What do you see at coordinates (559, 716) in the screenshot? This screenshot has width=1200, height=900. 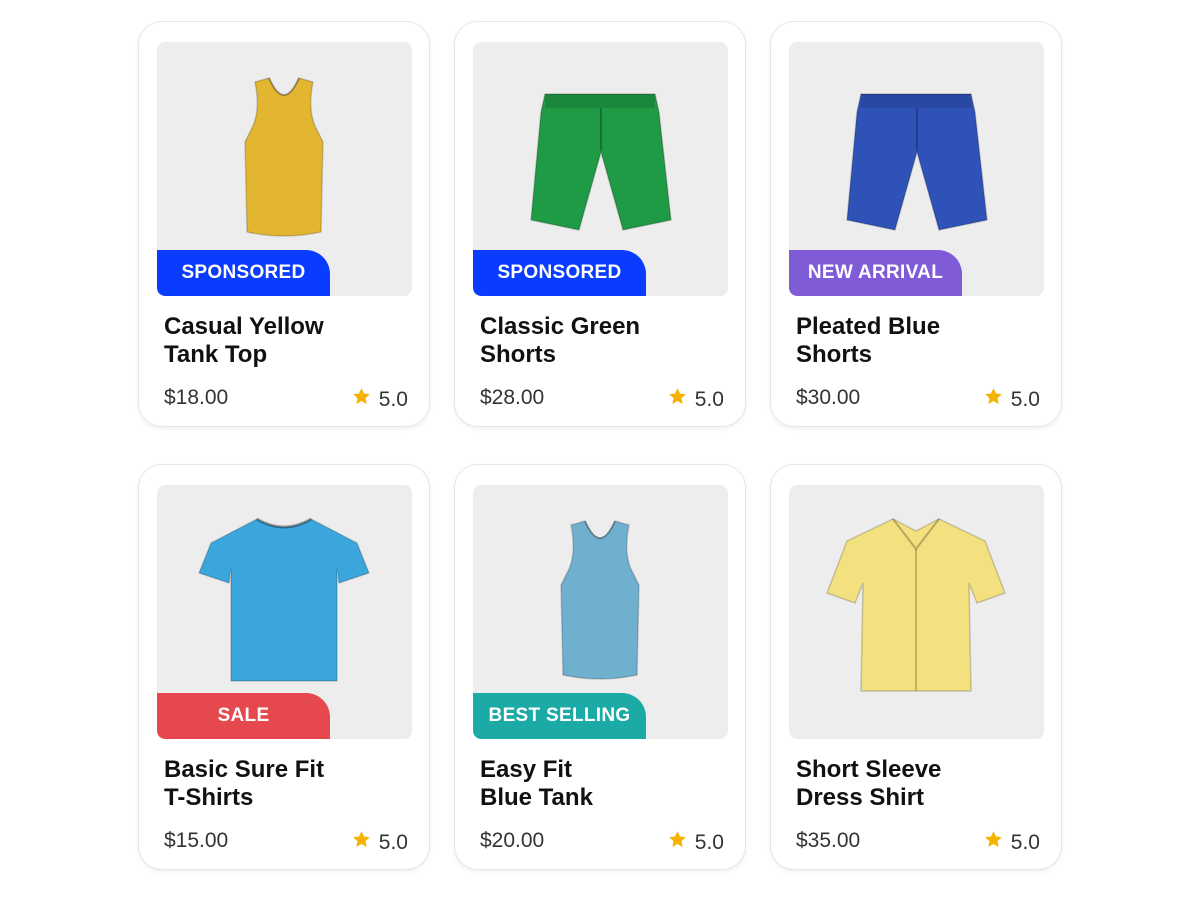 I see `product-badge: BEST SELLING` at bounding box center [559, 716].